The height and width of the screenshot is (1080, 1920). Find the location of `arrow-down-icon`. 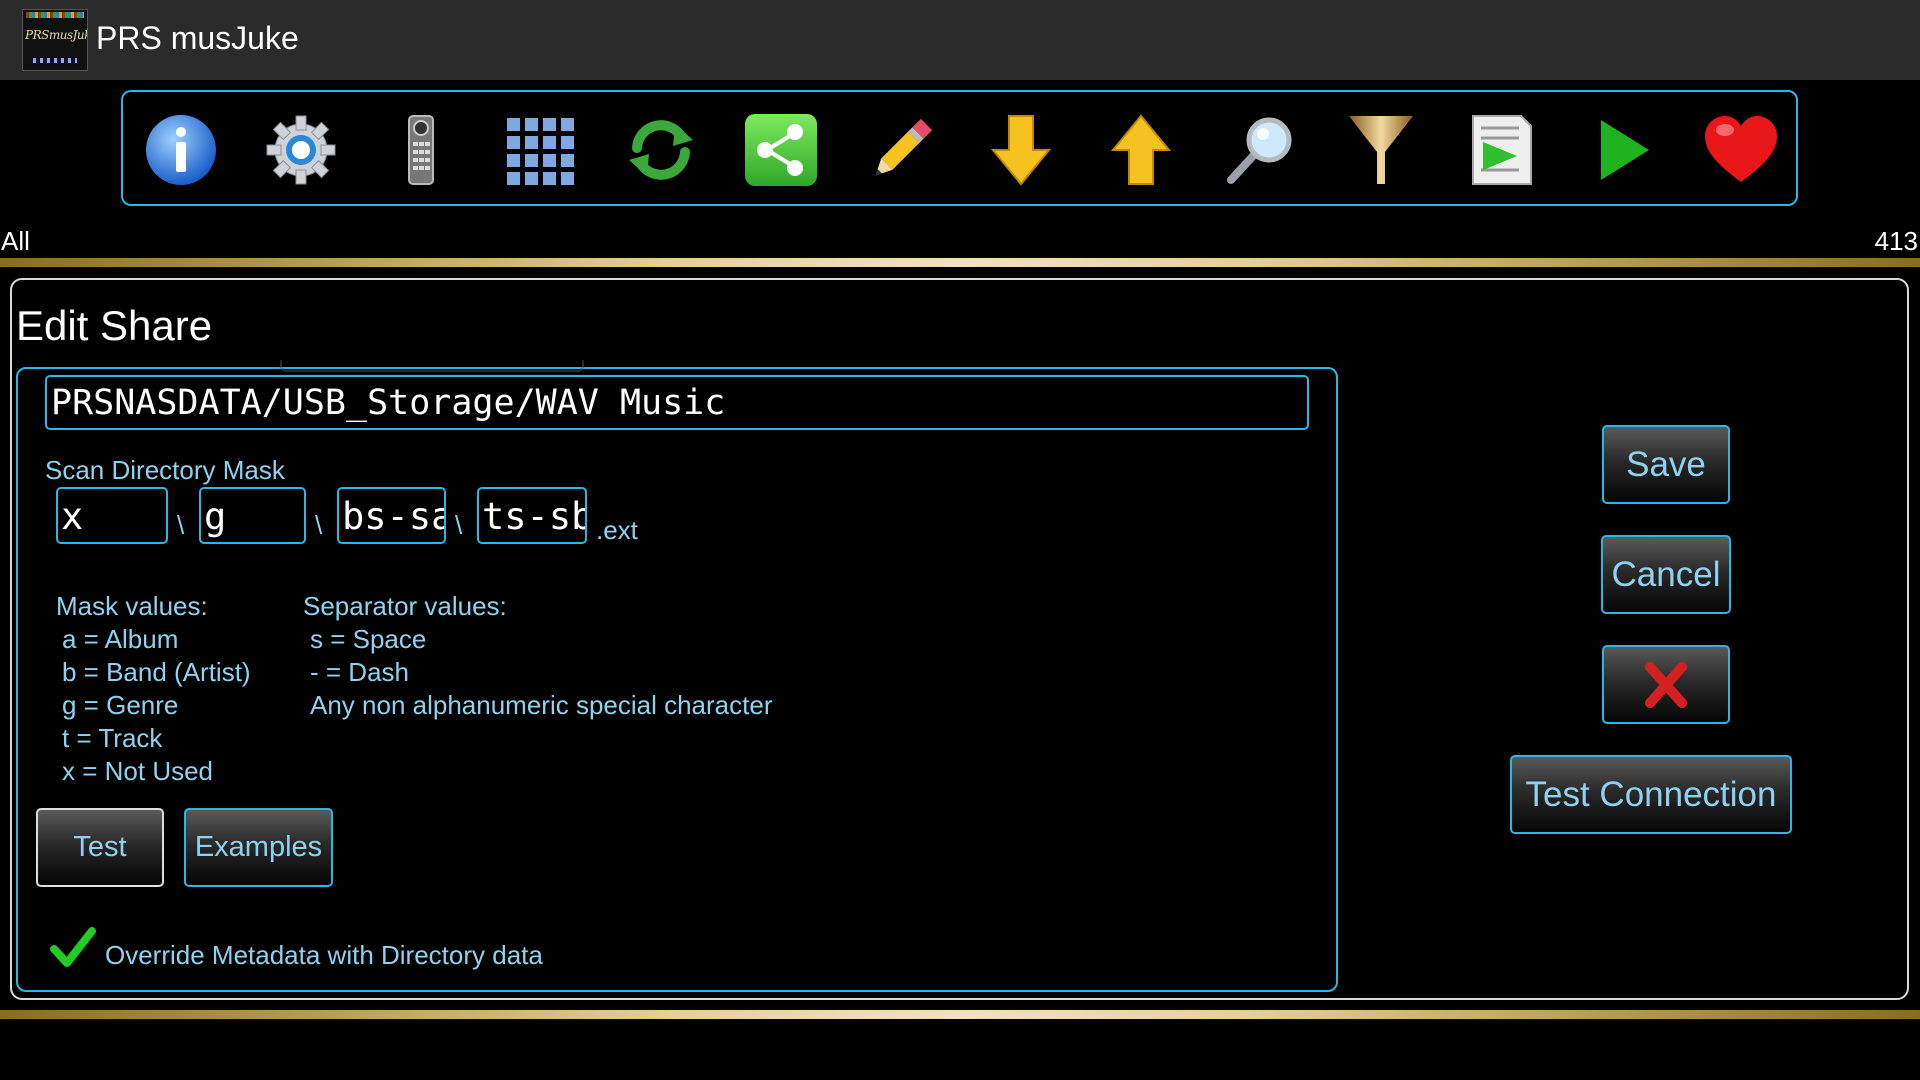

arrow-down-icon is located at coordinates (1021, 150).